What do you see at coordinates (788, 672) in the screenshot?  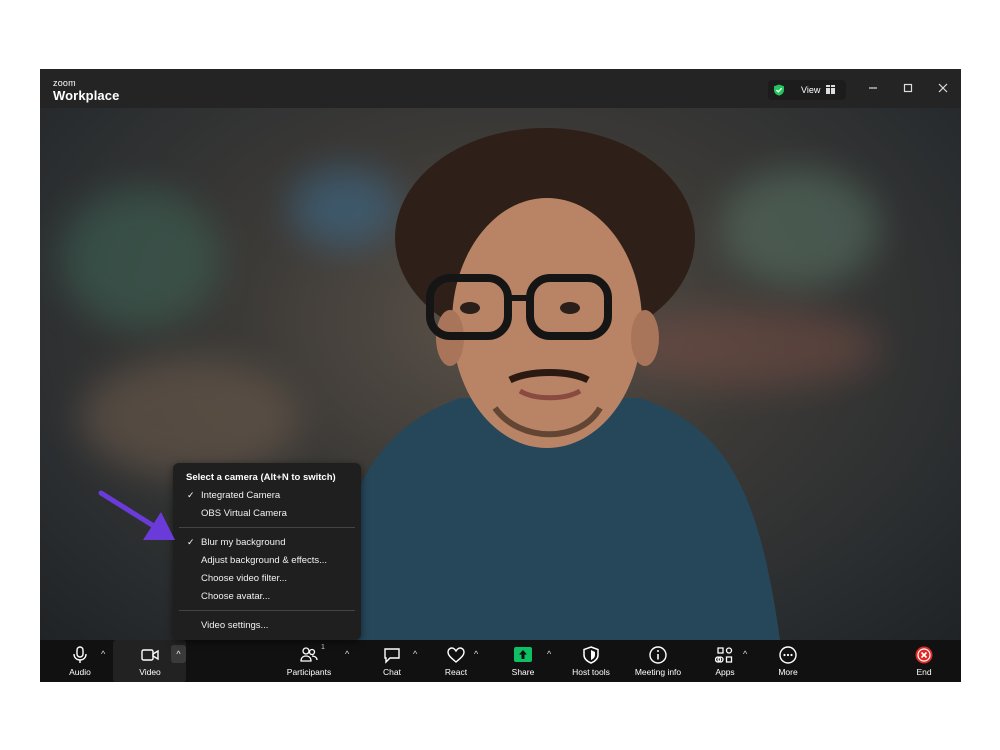 I see `more-label: More` at bounding box center [788, 672].